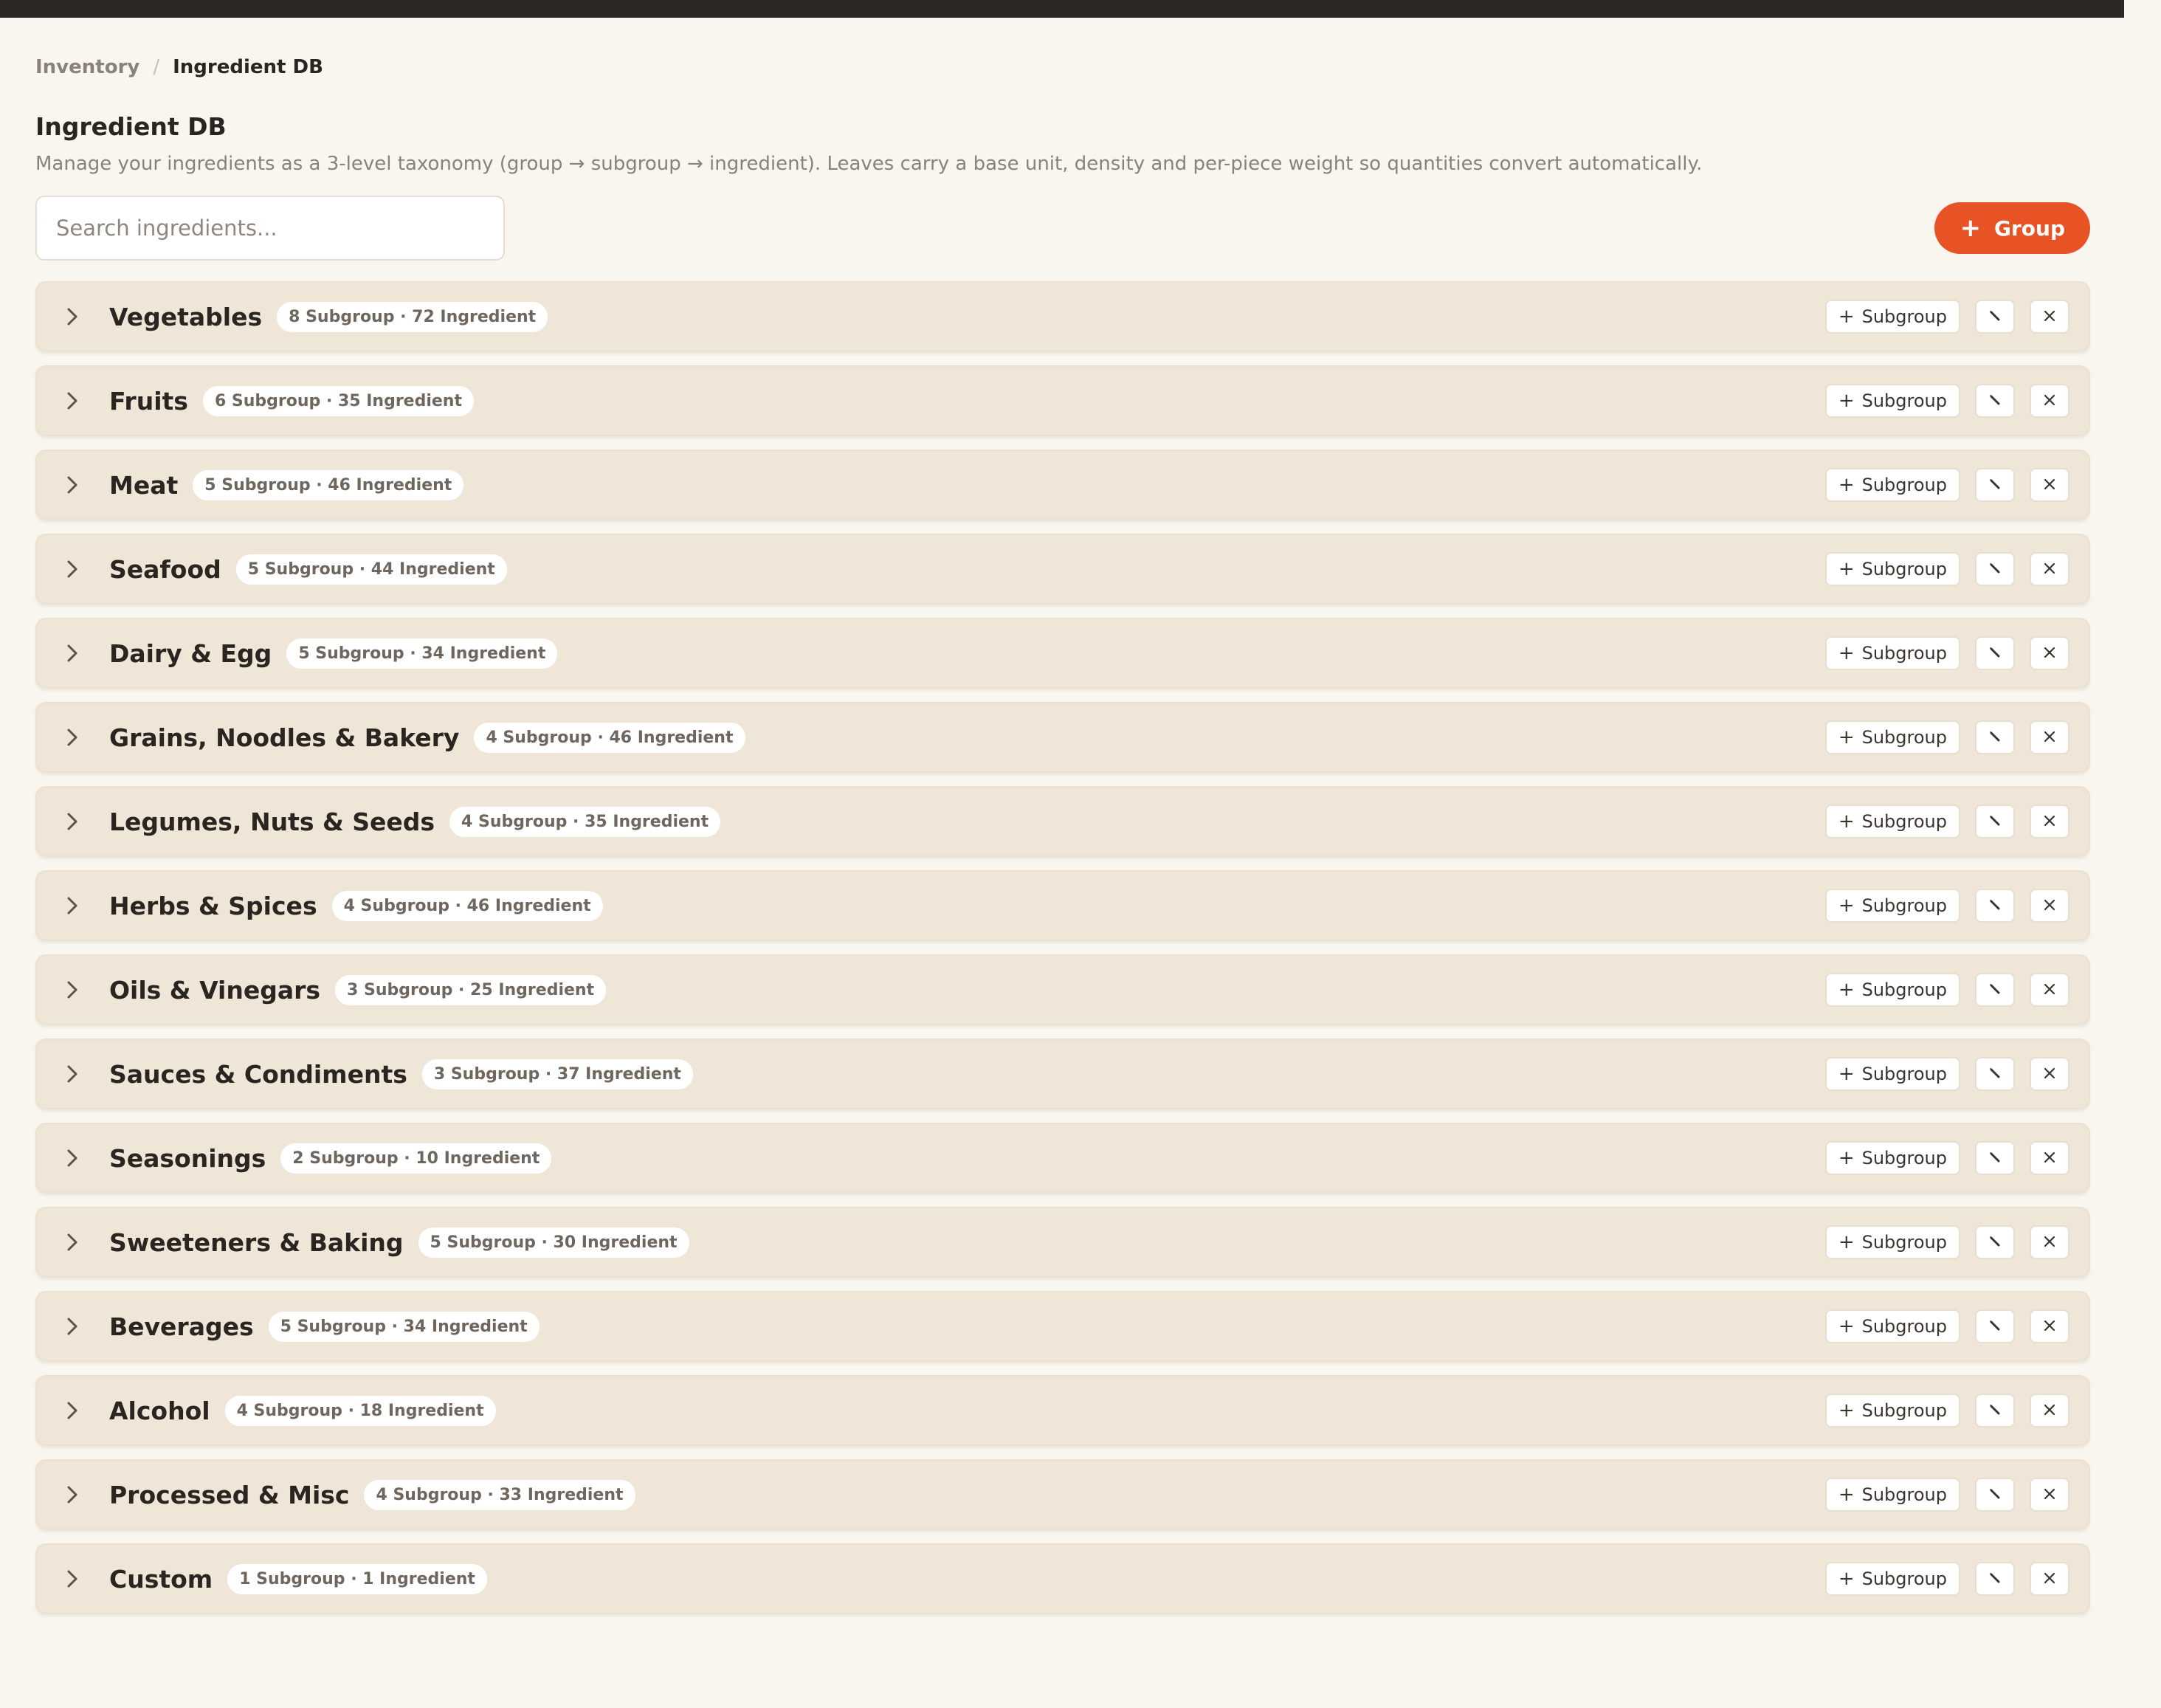 Image resolution: width=2161 pixels, height=1708 pixels. Describe the element at coordinates (270, 229) in the screenshot. I see `search-input` at that location.